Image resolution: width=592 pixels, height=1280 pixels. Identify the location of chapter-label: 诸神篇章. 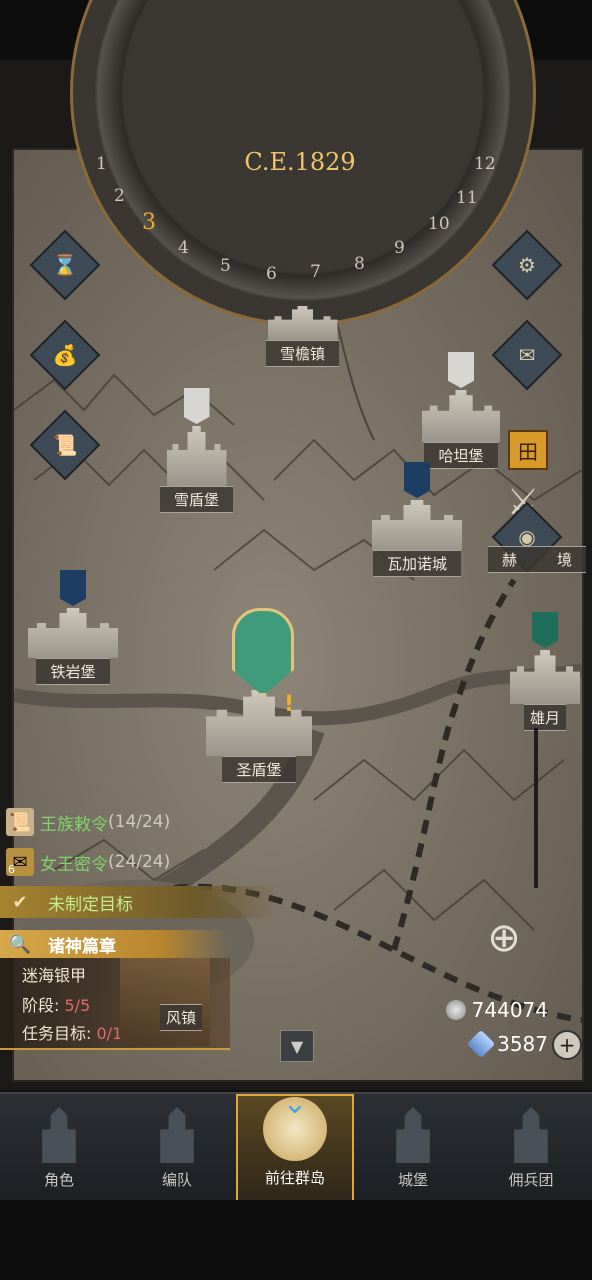
(82, 946).